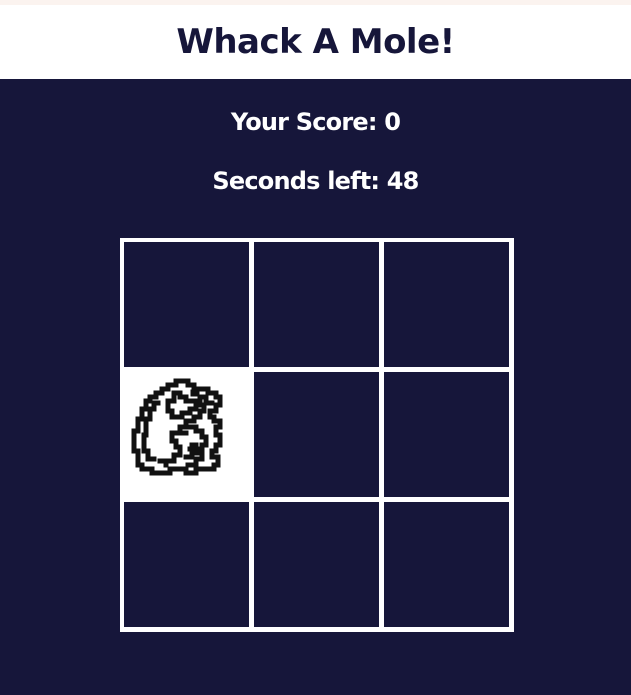  I want to click on page-header: Whack A Mole!, so click(315, 42).